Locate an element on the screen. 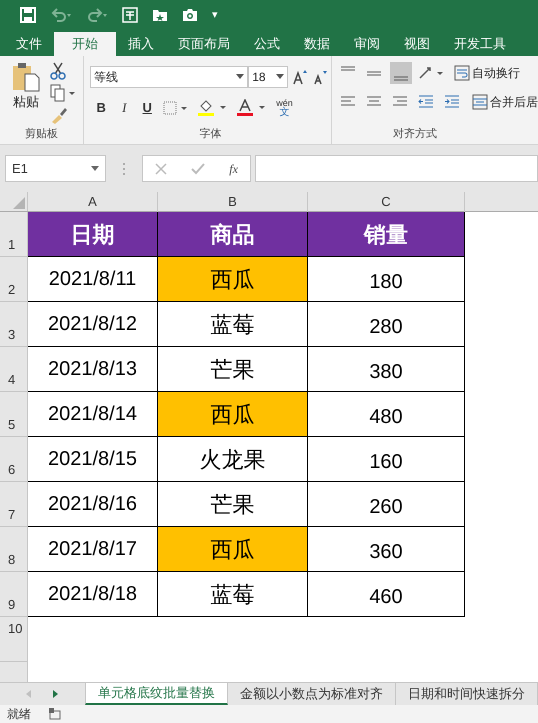  copy-icon is located at coordinates (63, 93).